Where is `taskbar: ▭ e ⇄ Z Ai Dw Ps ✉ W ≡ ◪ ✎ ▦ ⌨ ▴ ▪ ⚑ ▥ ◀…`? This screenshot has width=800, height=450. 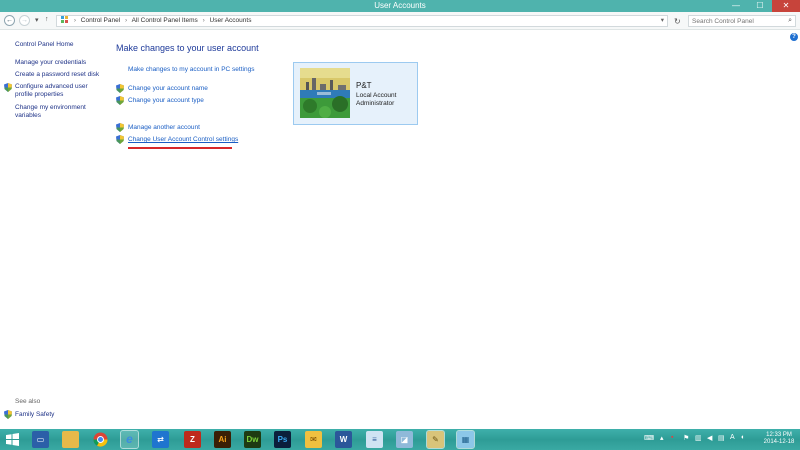
taskbar: ▭ e ⇄ Z Ai Dw Ps ✉ W ≡ ◪ ✎ ▦ ⌨ ▴ ▪ ⚑ ▥ ◀… is located at coordinates (400, 439).